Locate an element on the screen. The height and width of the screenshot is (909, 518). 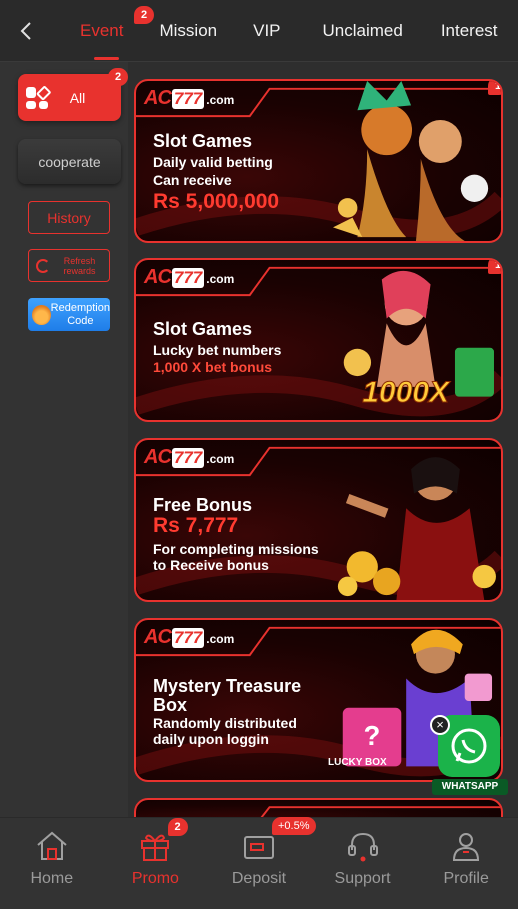
tab-label: Event is located at coordinates (102, 30).